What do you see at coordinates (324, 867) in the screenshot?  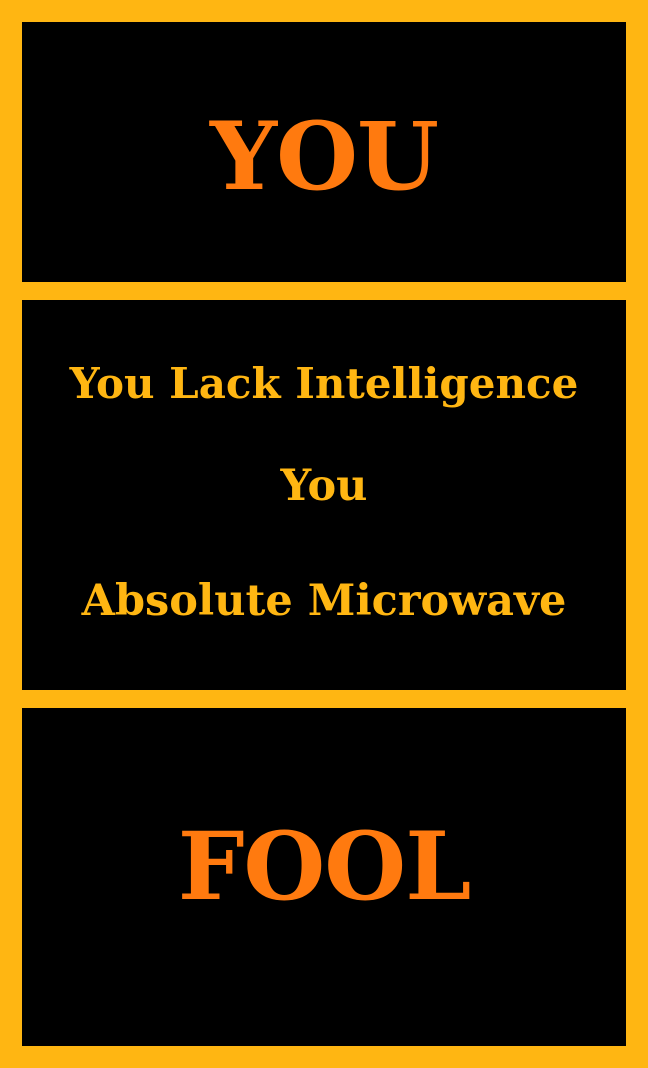 I see `bottom-word: FOOL` at bounding box center [324, 867].